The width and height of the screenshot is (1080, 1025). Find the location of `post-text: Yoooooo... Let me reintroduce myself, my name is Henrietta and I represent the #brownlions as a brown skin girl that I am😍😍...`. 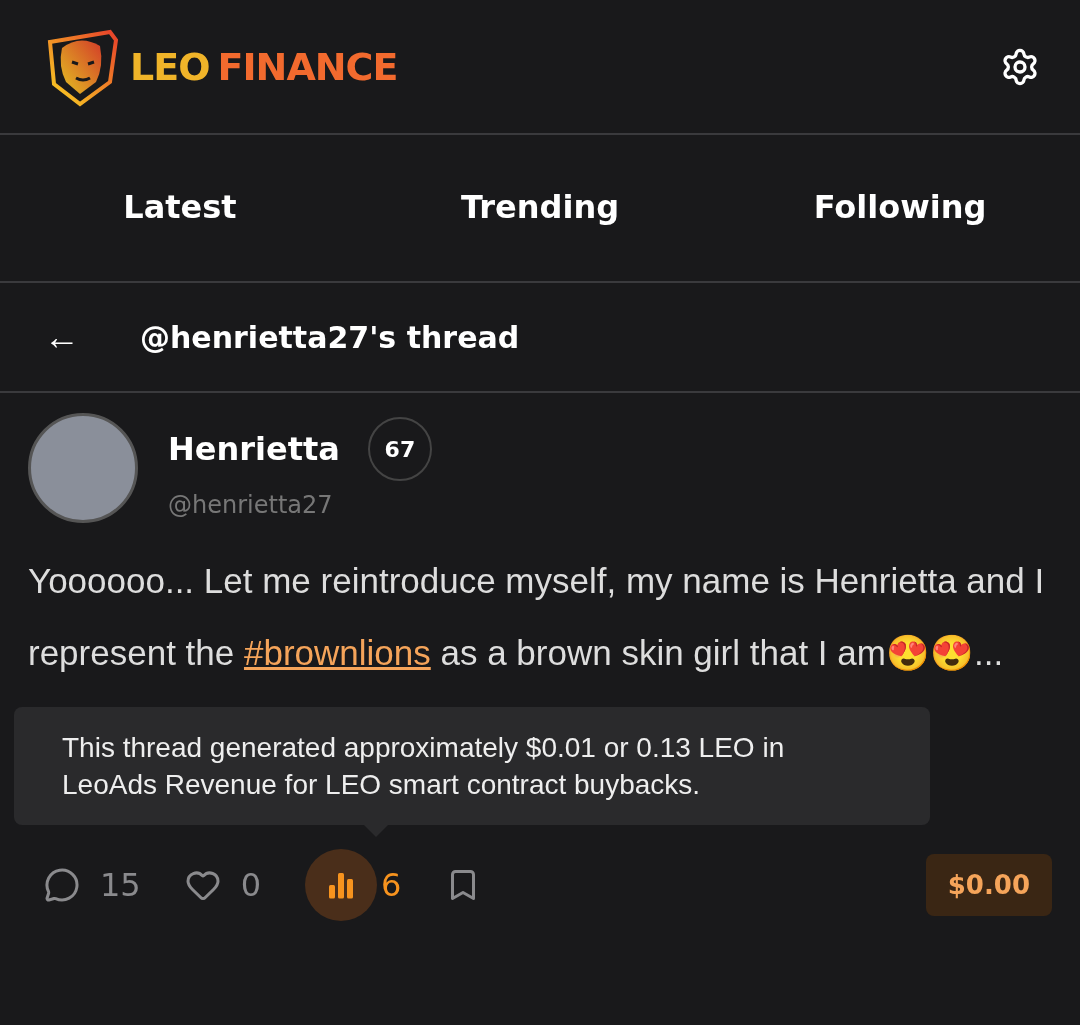

post-text: Yoooooo... Let me reintroduce myself, my name is Henrietta and I represent the #brownlions as a brown skin girl that I am😍😍... is located at coordinates (537, 617).